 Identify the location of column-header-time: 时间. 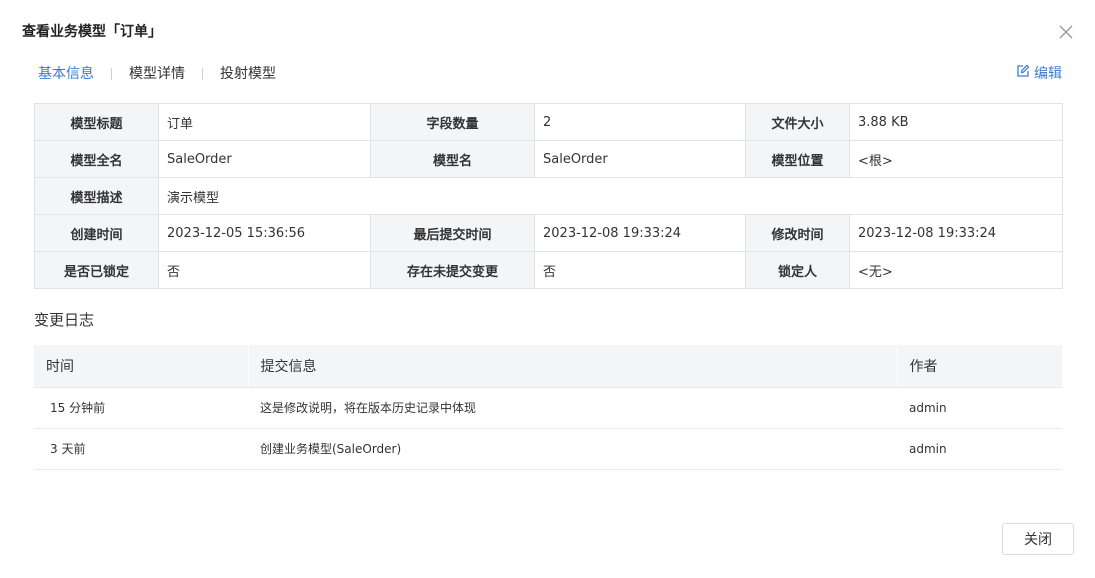
(141, 366).